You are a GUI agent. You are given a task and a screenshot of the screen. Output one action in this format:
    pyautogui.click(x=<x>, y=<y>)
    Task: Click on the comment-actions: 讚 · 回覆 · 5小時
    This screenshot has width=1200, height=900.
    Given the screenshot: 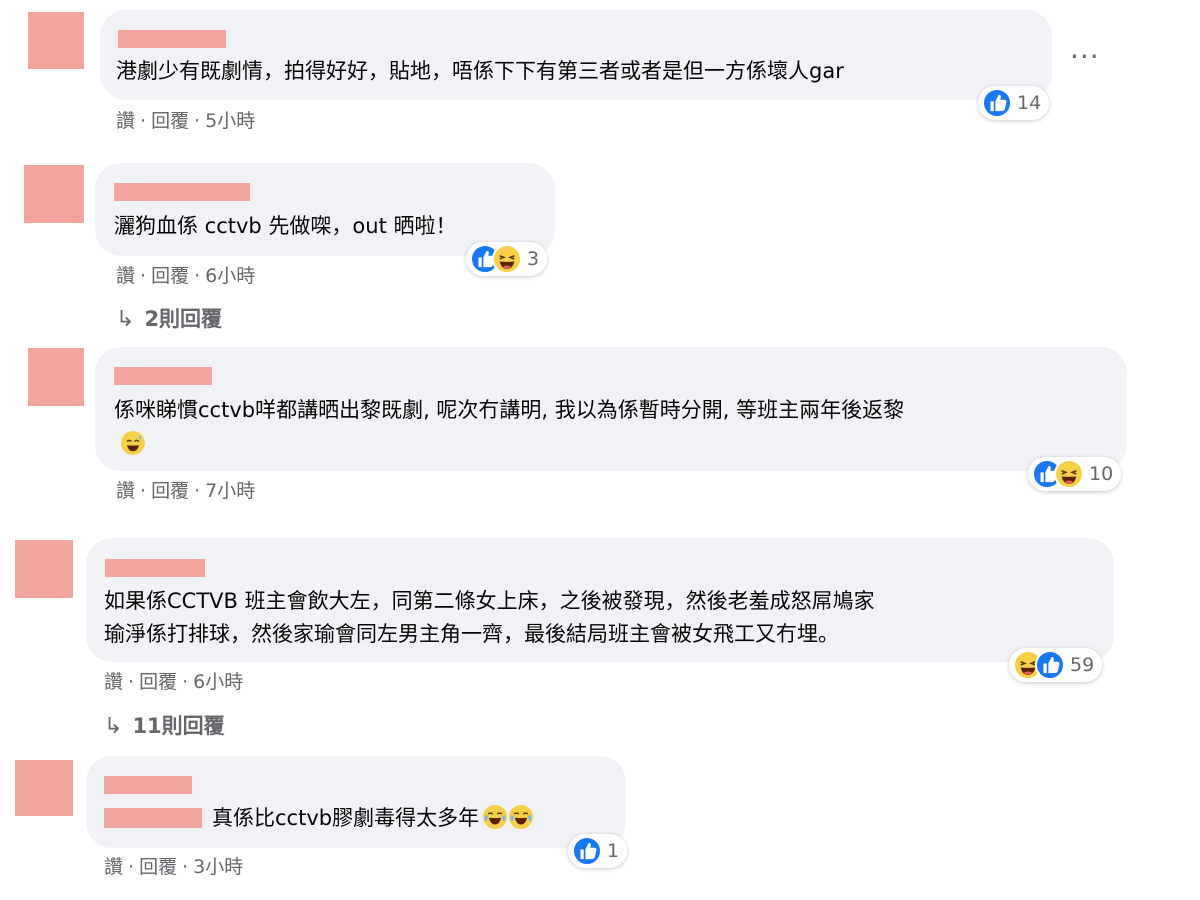 What is the action you would take?
    pyautogui.click(x=185, y=119)
    